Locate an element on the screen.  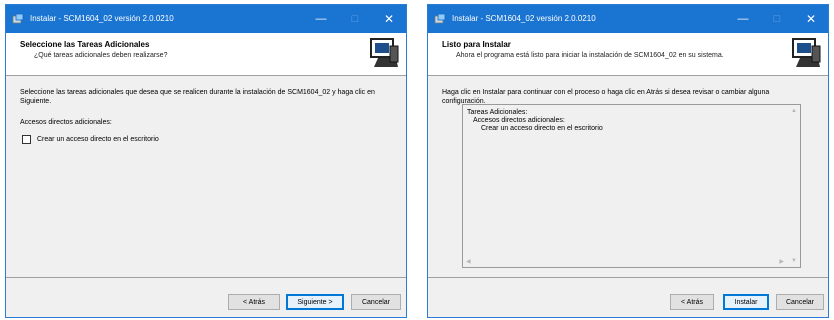
shortcuts-group-label: Accesos directos adicionales: is located at coordinates (66, 122).